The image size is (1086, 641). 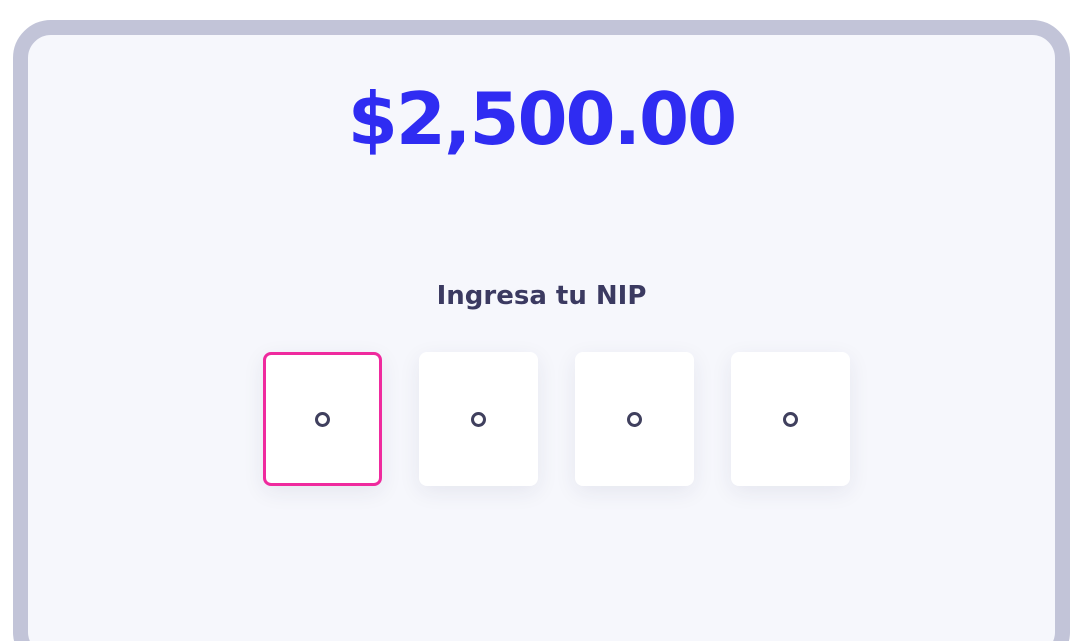 What do you see at coordinates (542, 119) in the screenshot?
I see `amount-display: $2,500.00` at bounding box center [542, 119].